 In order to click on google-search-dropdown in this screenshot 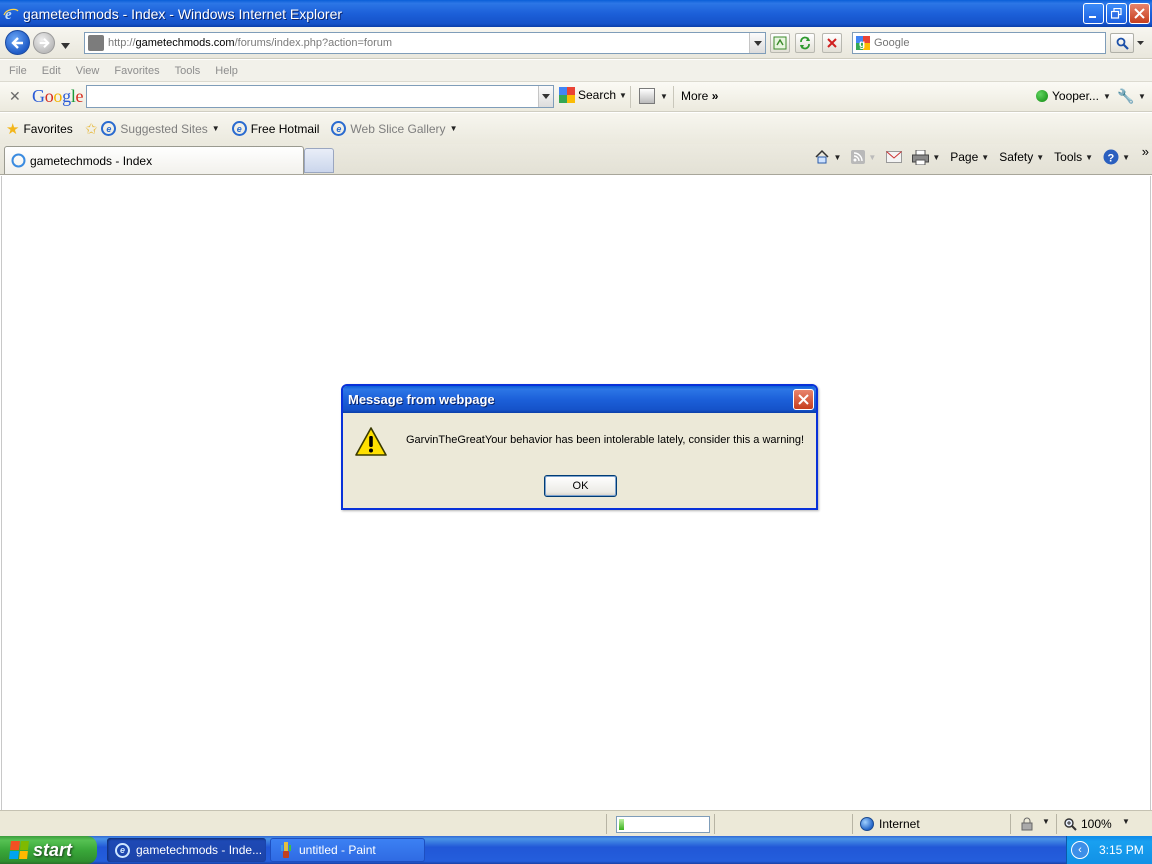, I will do `click(545, 96)`.